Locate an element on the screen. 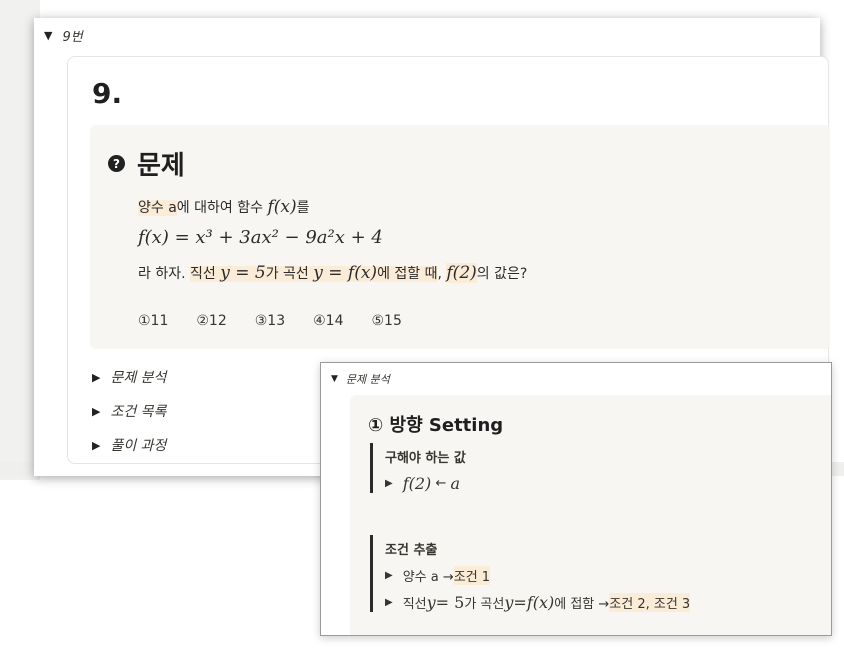  toggle-problem-analysis: ▶ 문제 분석 is located at coordinates (129, 377).